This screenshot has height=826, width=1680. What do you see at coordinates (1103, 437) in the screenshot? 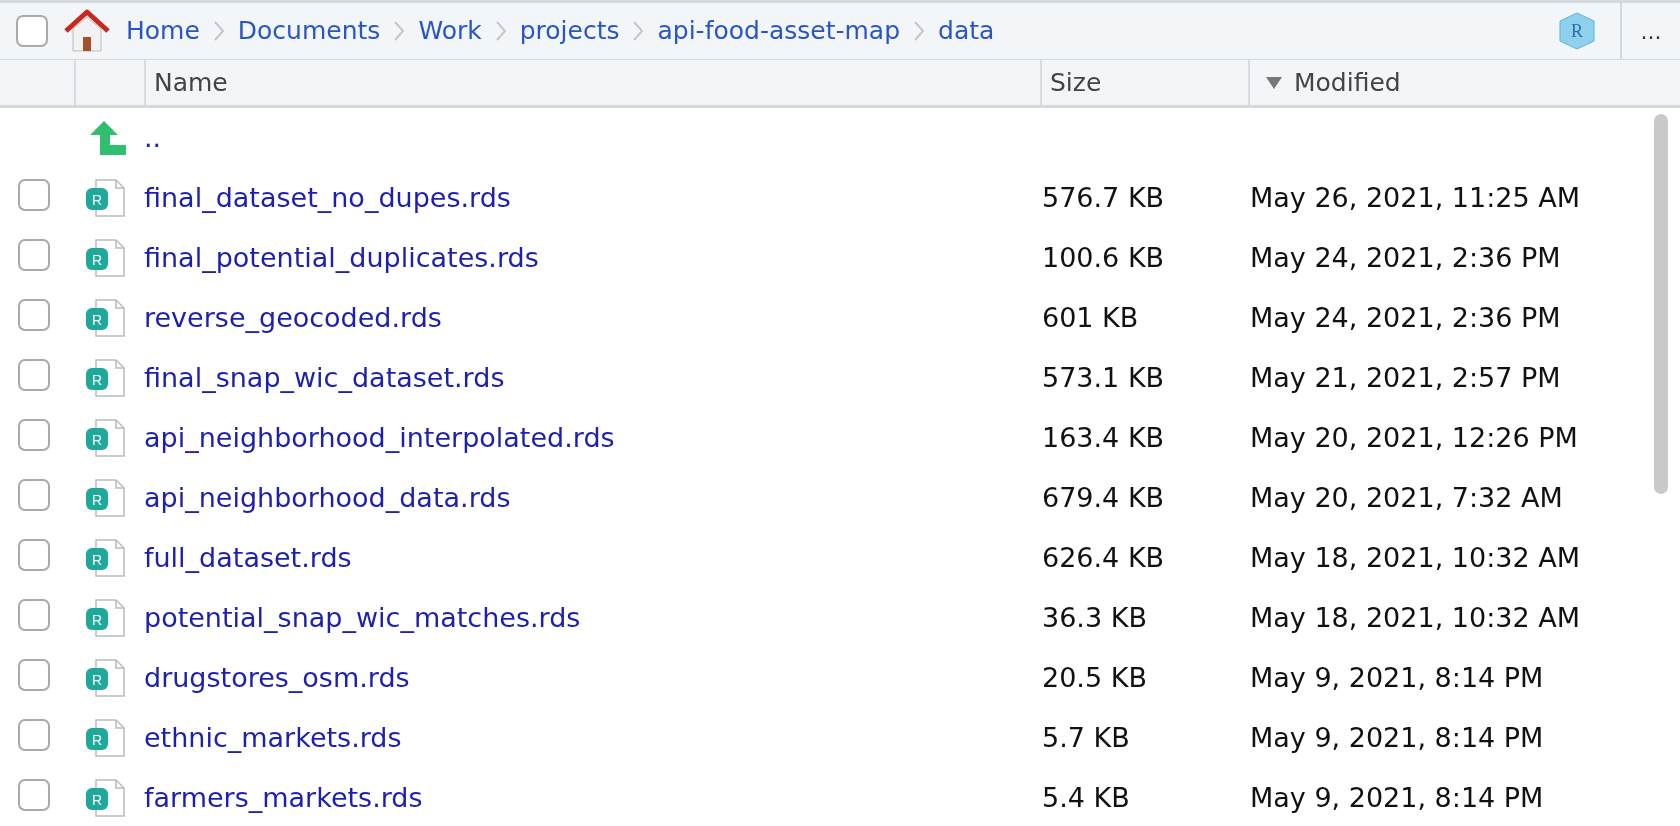
I see `file-size: 163.4 KB` at bounding box center [1103, 437].